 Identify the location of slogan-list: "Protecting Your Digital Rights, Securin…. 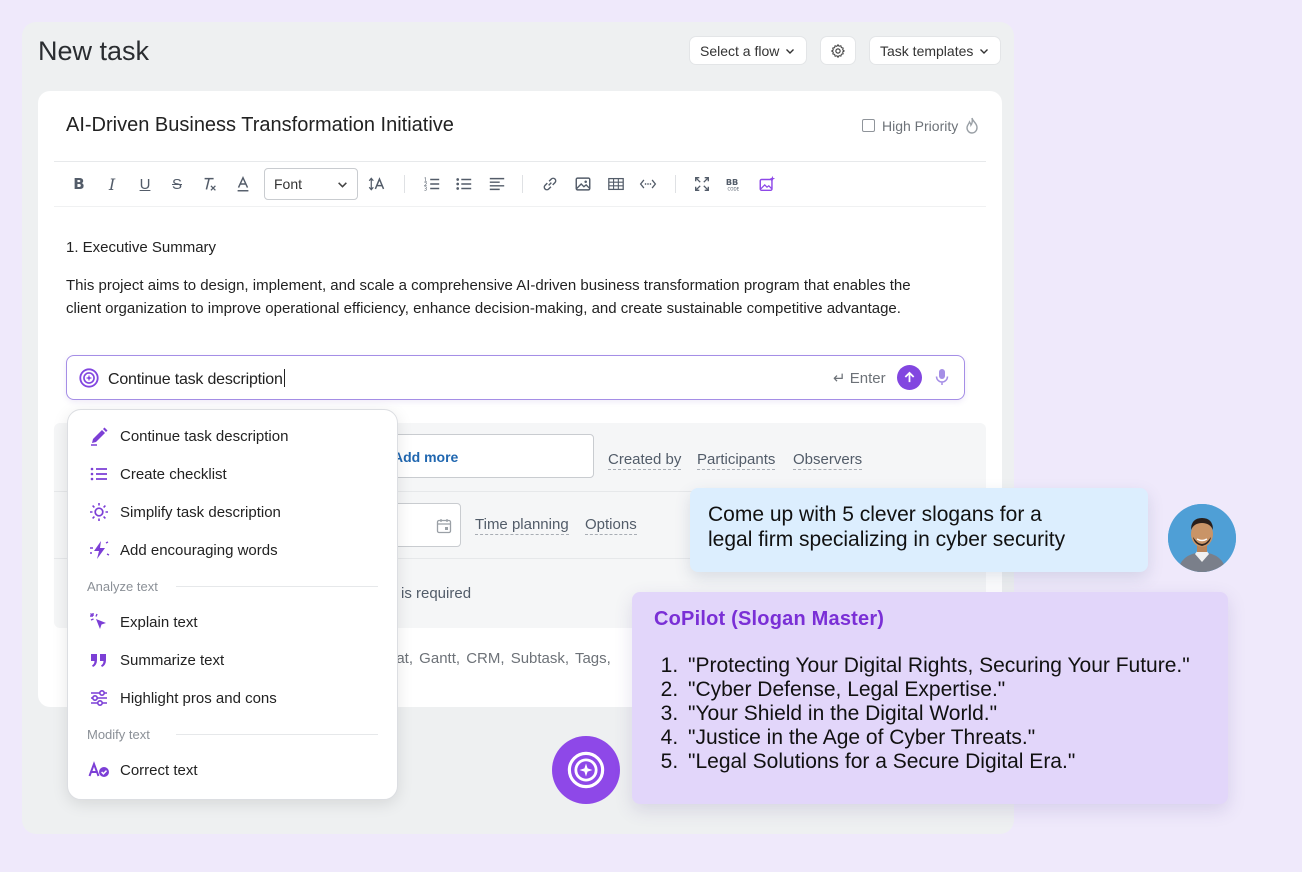
(937, 714).